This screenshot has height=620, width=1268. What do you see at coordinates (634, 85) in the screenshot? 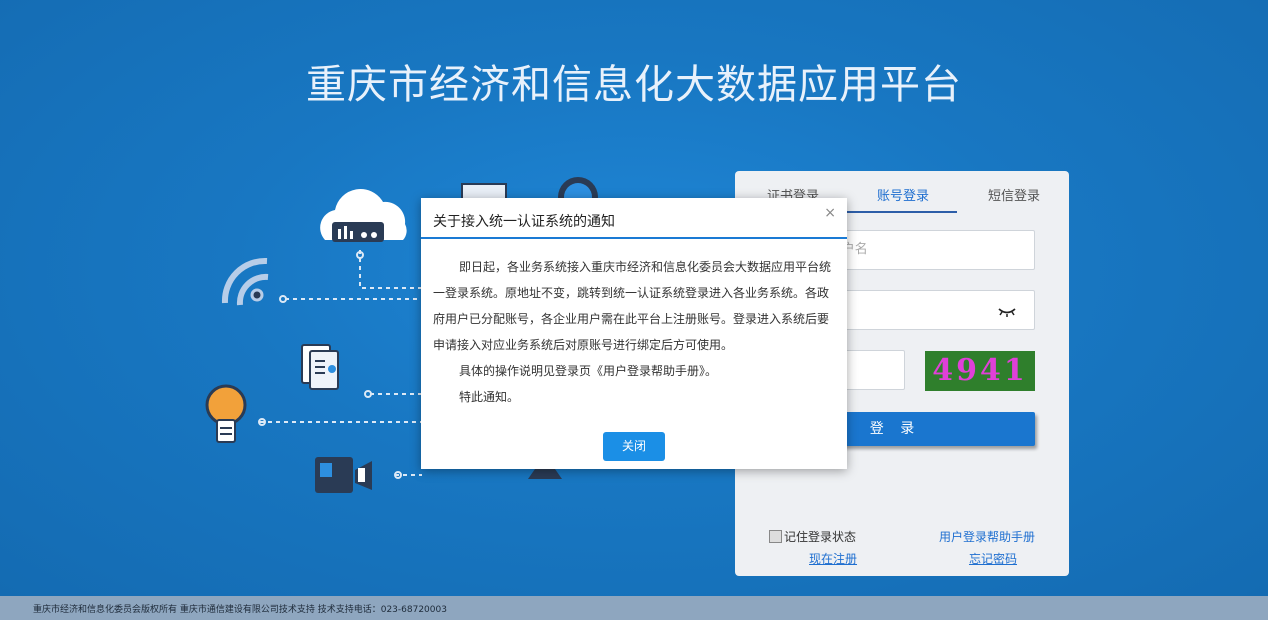
I see `page-title: 重庆市经济和信息化大数据应用平台` at bounding box center [634, 85].